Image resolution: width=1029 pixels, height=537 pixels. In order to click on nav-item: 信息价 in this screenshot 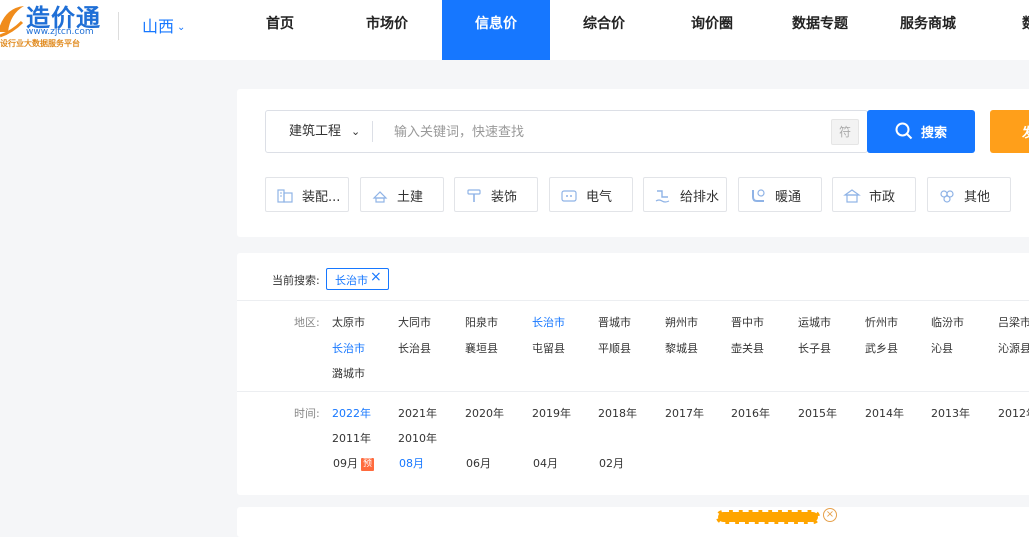, I will do `click(496, 30)`.